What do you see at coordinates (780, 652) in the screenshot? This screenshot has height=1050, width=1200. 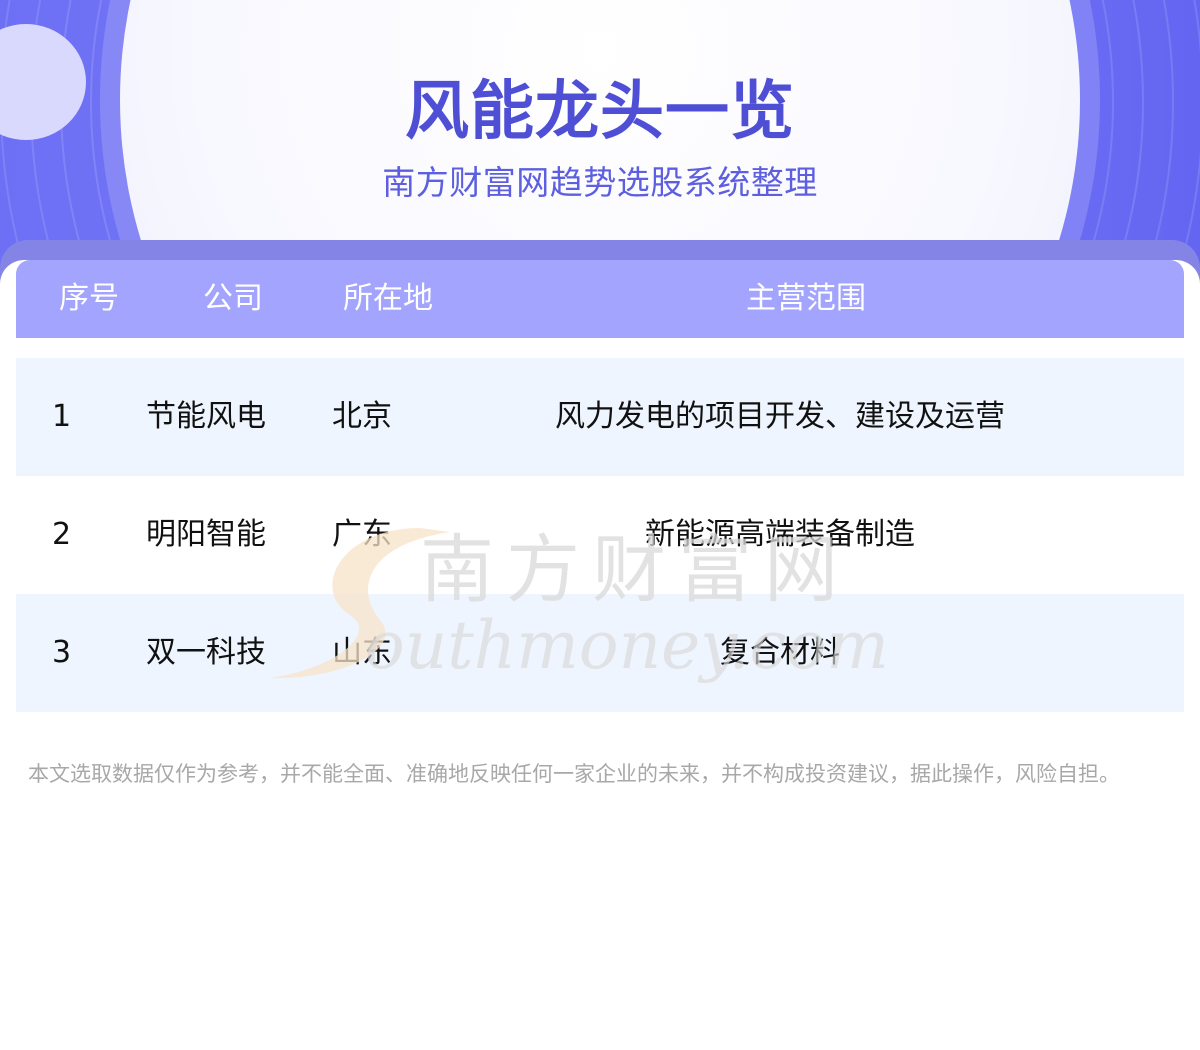 I see `cell-business: 复合材料` at bounding box center [780, 652].